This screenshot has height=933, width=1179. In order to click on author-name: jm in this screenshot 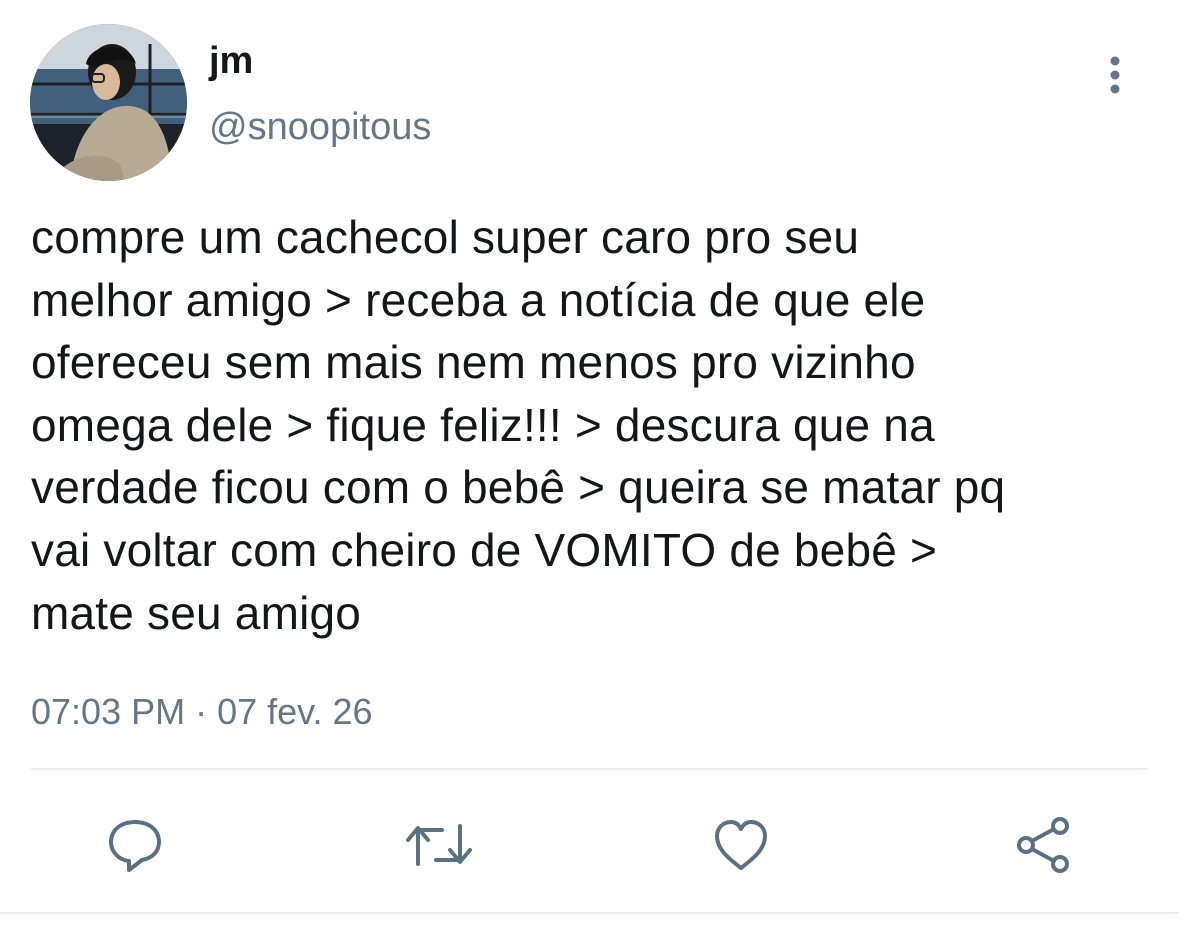, I will do `click(231, 61)`.